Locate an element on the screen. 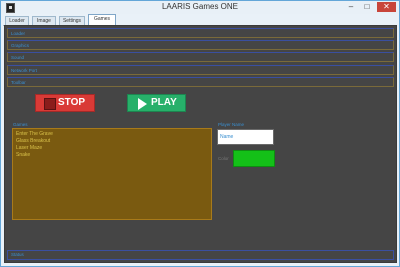 This screenshot has height=267, width=400. list-item: Snake is located at coordinates (23, 155).